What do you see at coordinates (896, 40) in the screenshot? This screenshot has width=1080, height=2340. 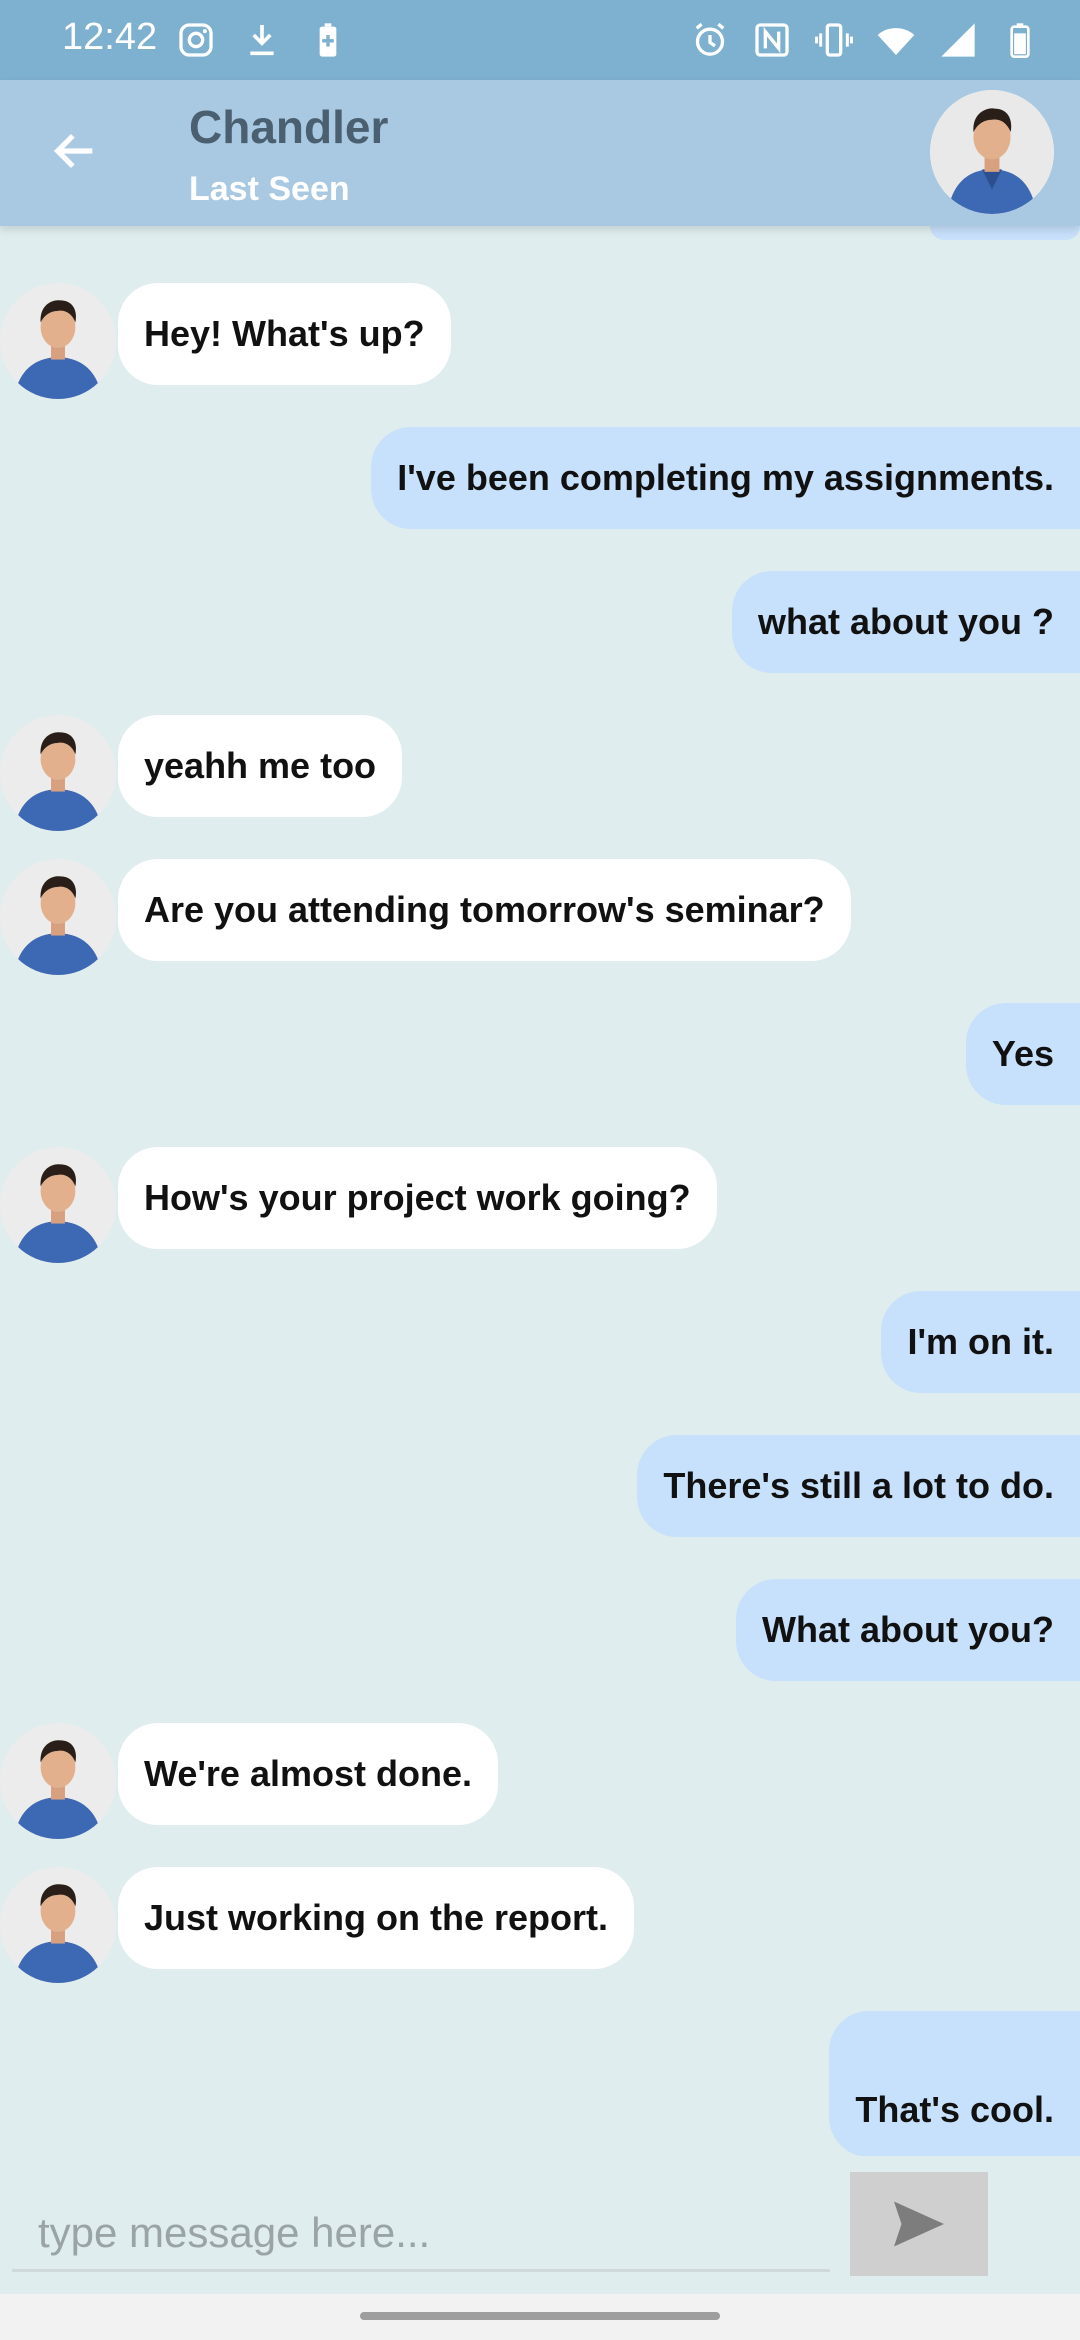 I see `wifi-icon` at bounding box center [896, 40].